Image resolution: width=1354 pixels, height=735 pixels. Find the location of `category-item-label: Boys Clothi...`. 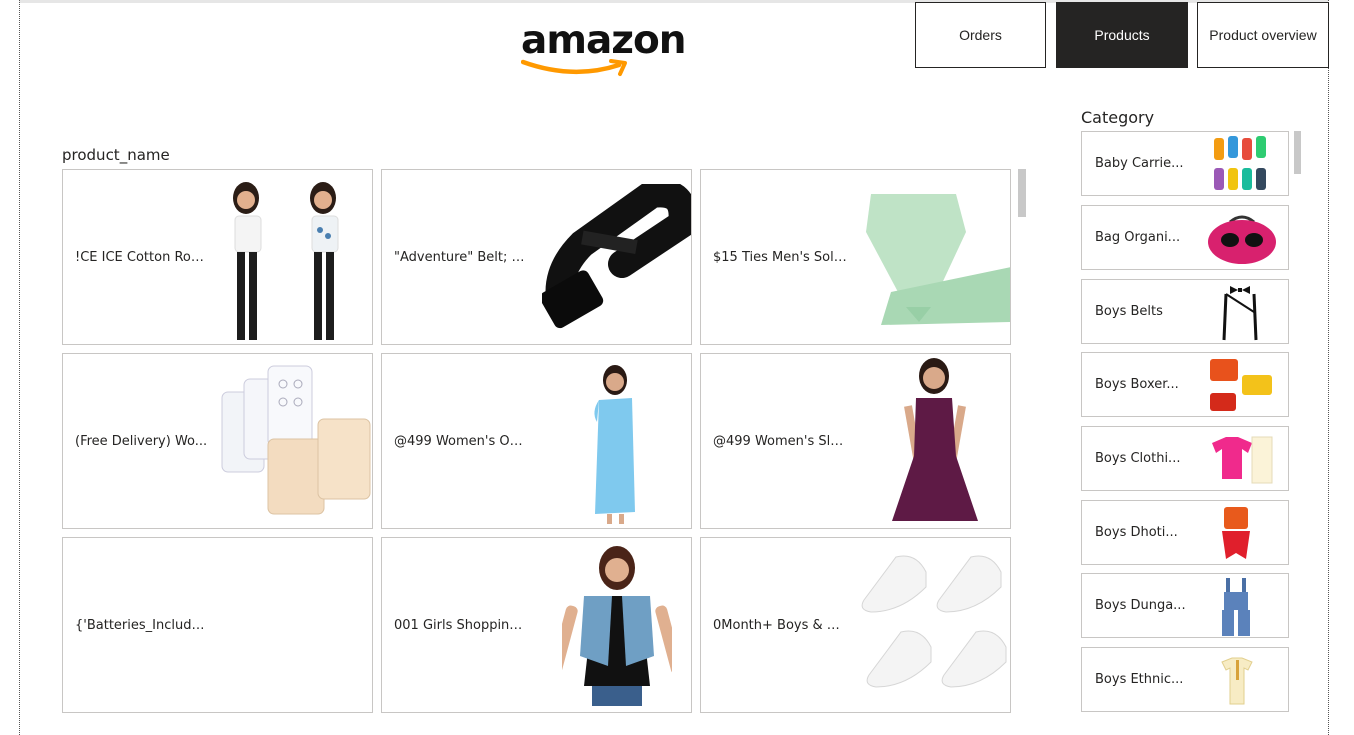

category-item-label: Boys Clothi... is located at coordinates (1138, 458).